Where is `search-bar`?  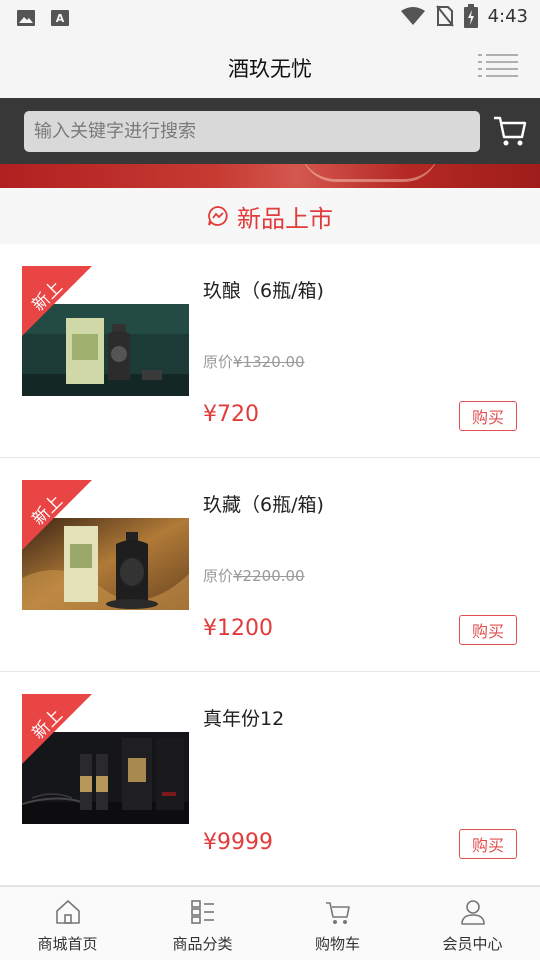
search-bar is located at coordinates (270, 131).